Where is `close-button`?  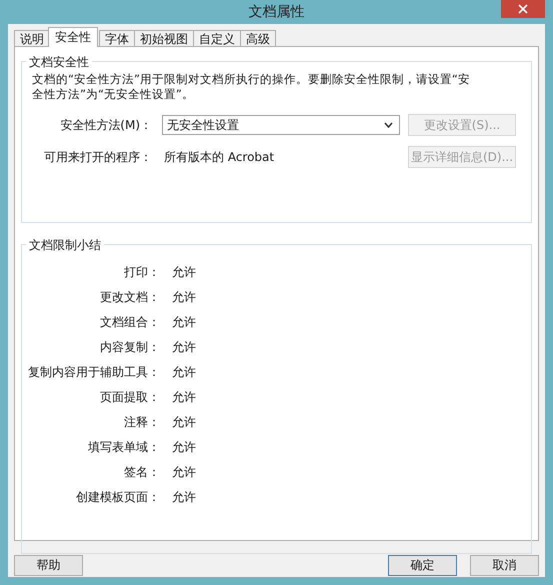
close-button is located at coordinates (523, 9).